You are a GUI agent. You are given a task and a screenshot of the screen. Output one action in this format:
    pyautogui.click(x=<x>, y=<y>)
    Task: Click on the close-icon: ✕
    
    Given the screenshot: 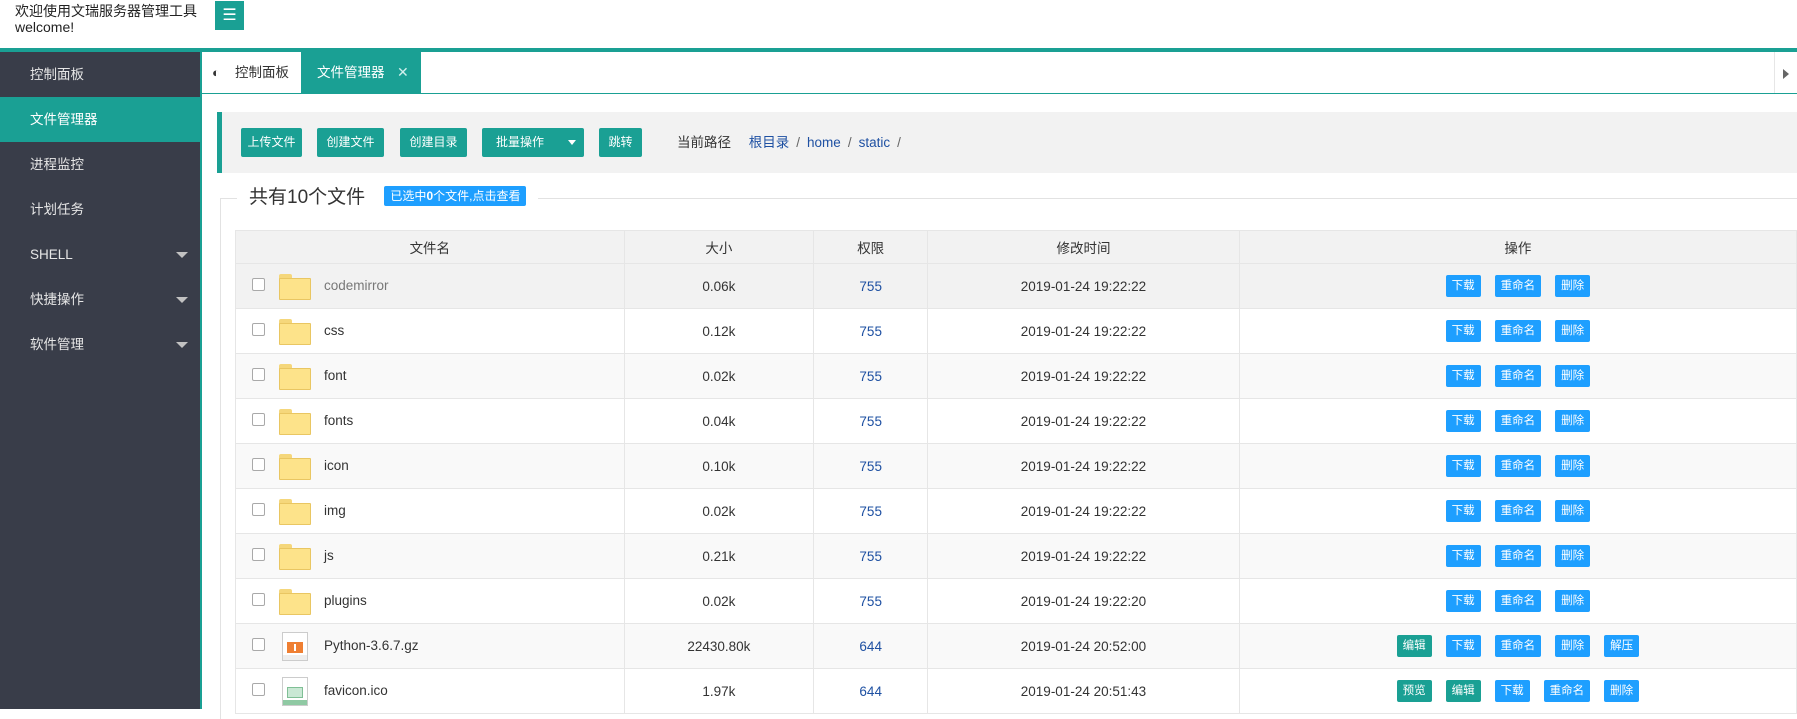 What is the action you would take?
    pyautogui.click(x=403, y=72)
    